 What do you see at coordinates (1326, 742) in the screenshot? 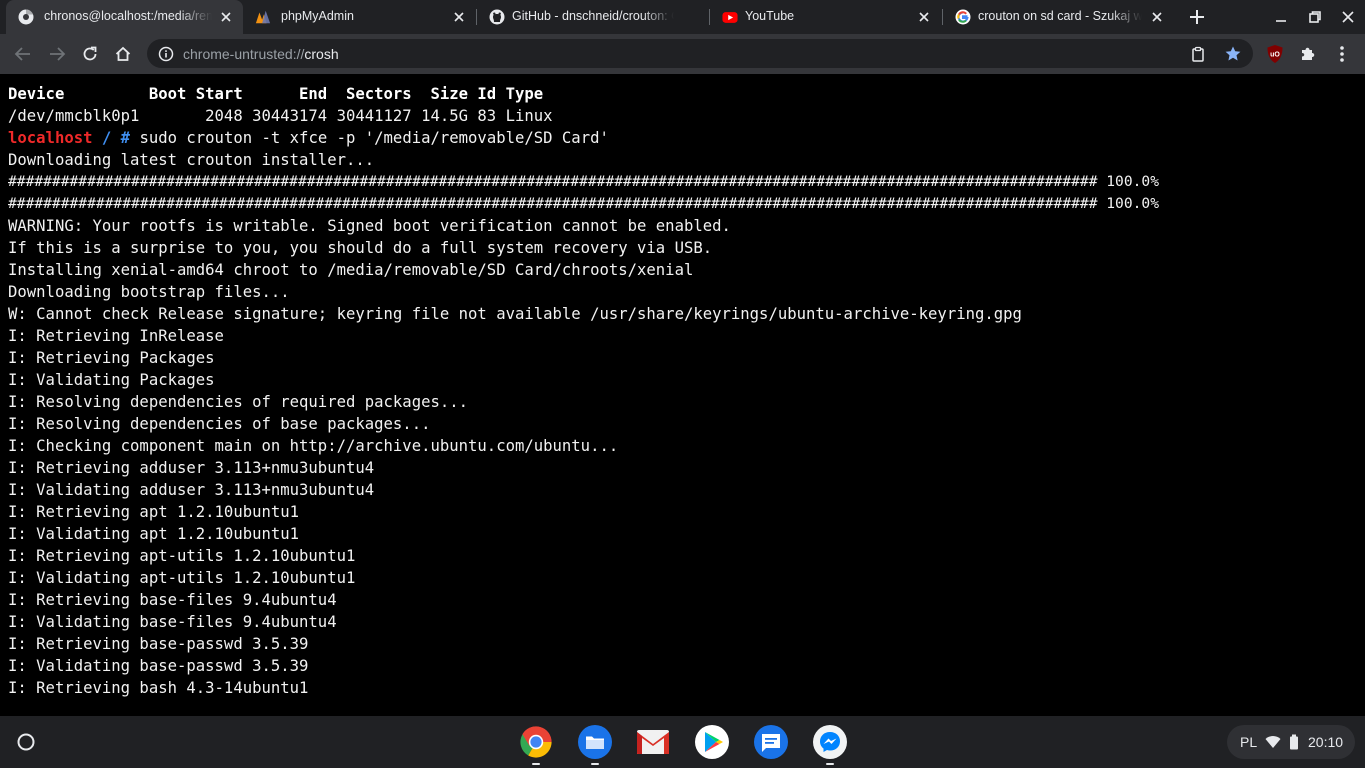
I see `clock: 20:10` at bounding box center [1326, 742].